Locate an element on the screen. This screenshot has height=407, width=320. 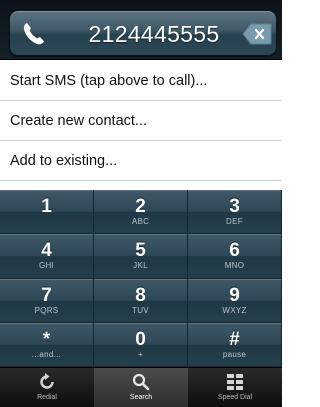
tab-redial: Redial is located at coordinates (47, 387).